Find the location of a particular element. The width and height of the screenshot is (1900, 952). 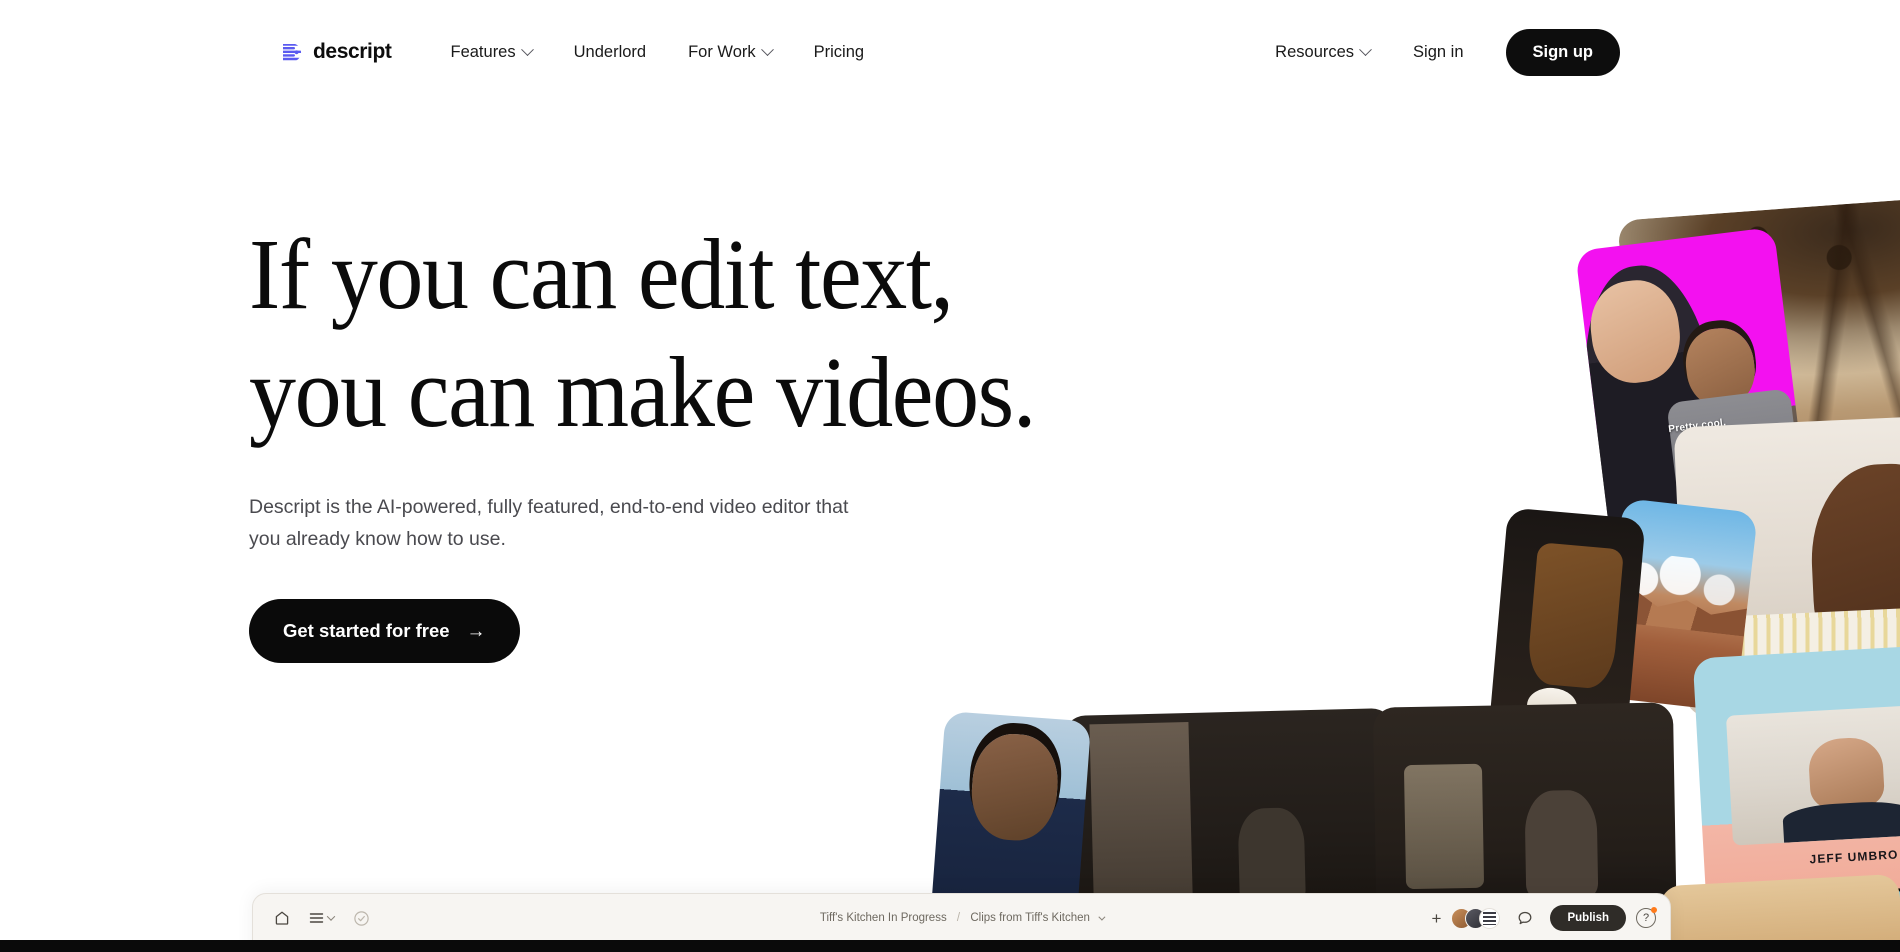

nav-item-resources: Resources is located at coordinates (1322, 52).